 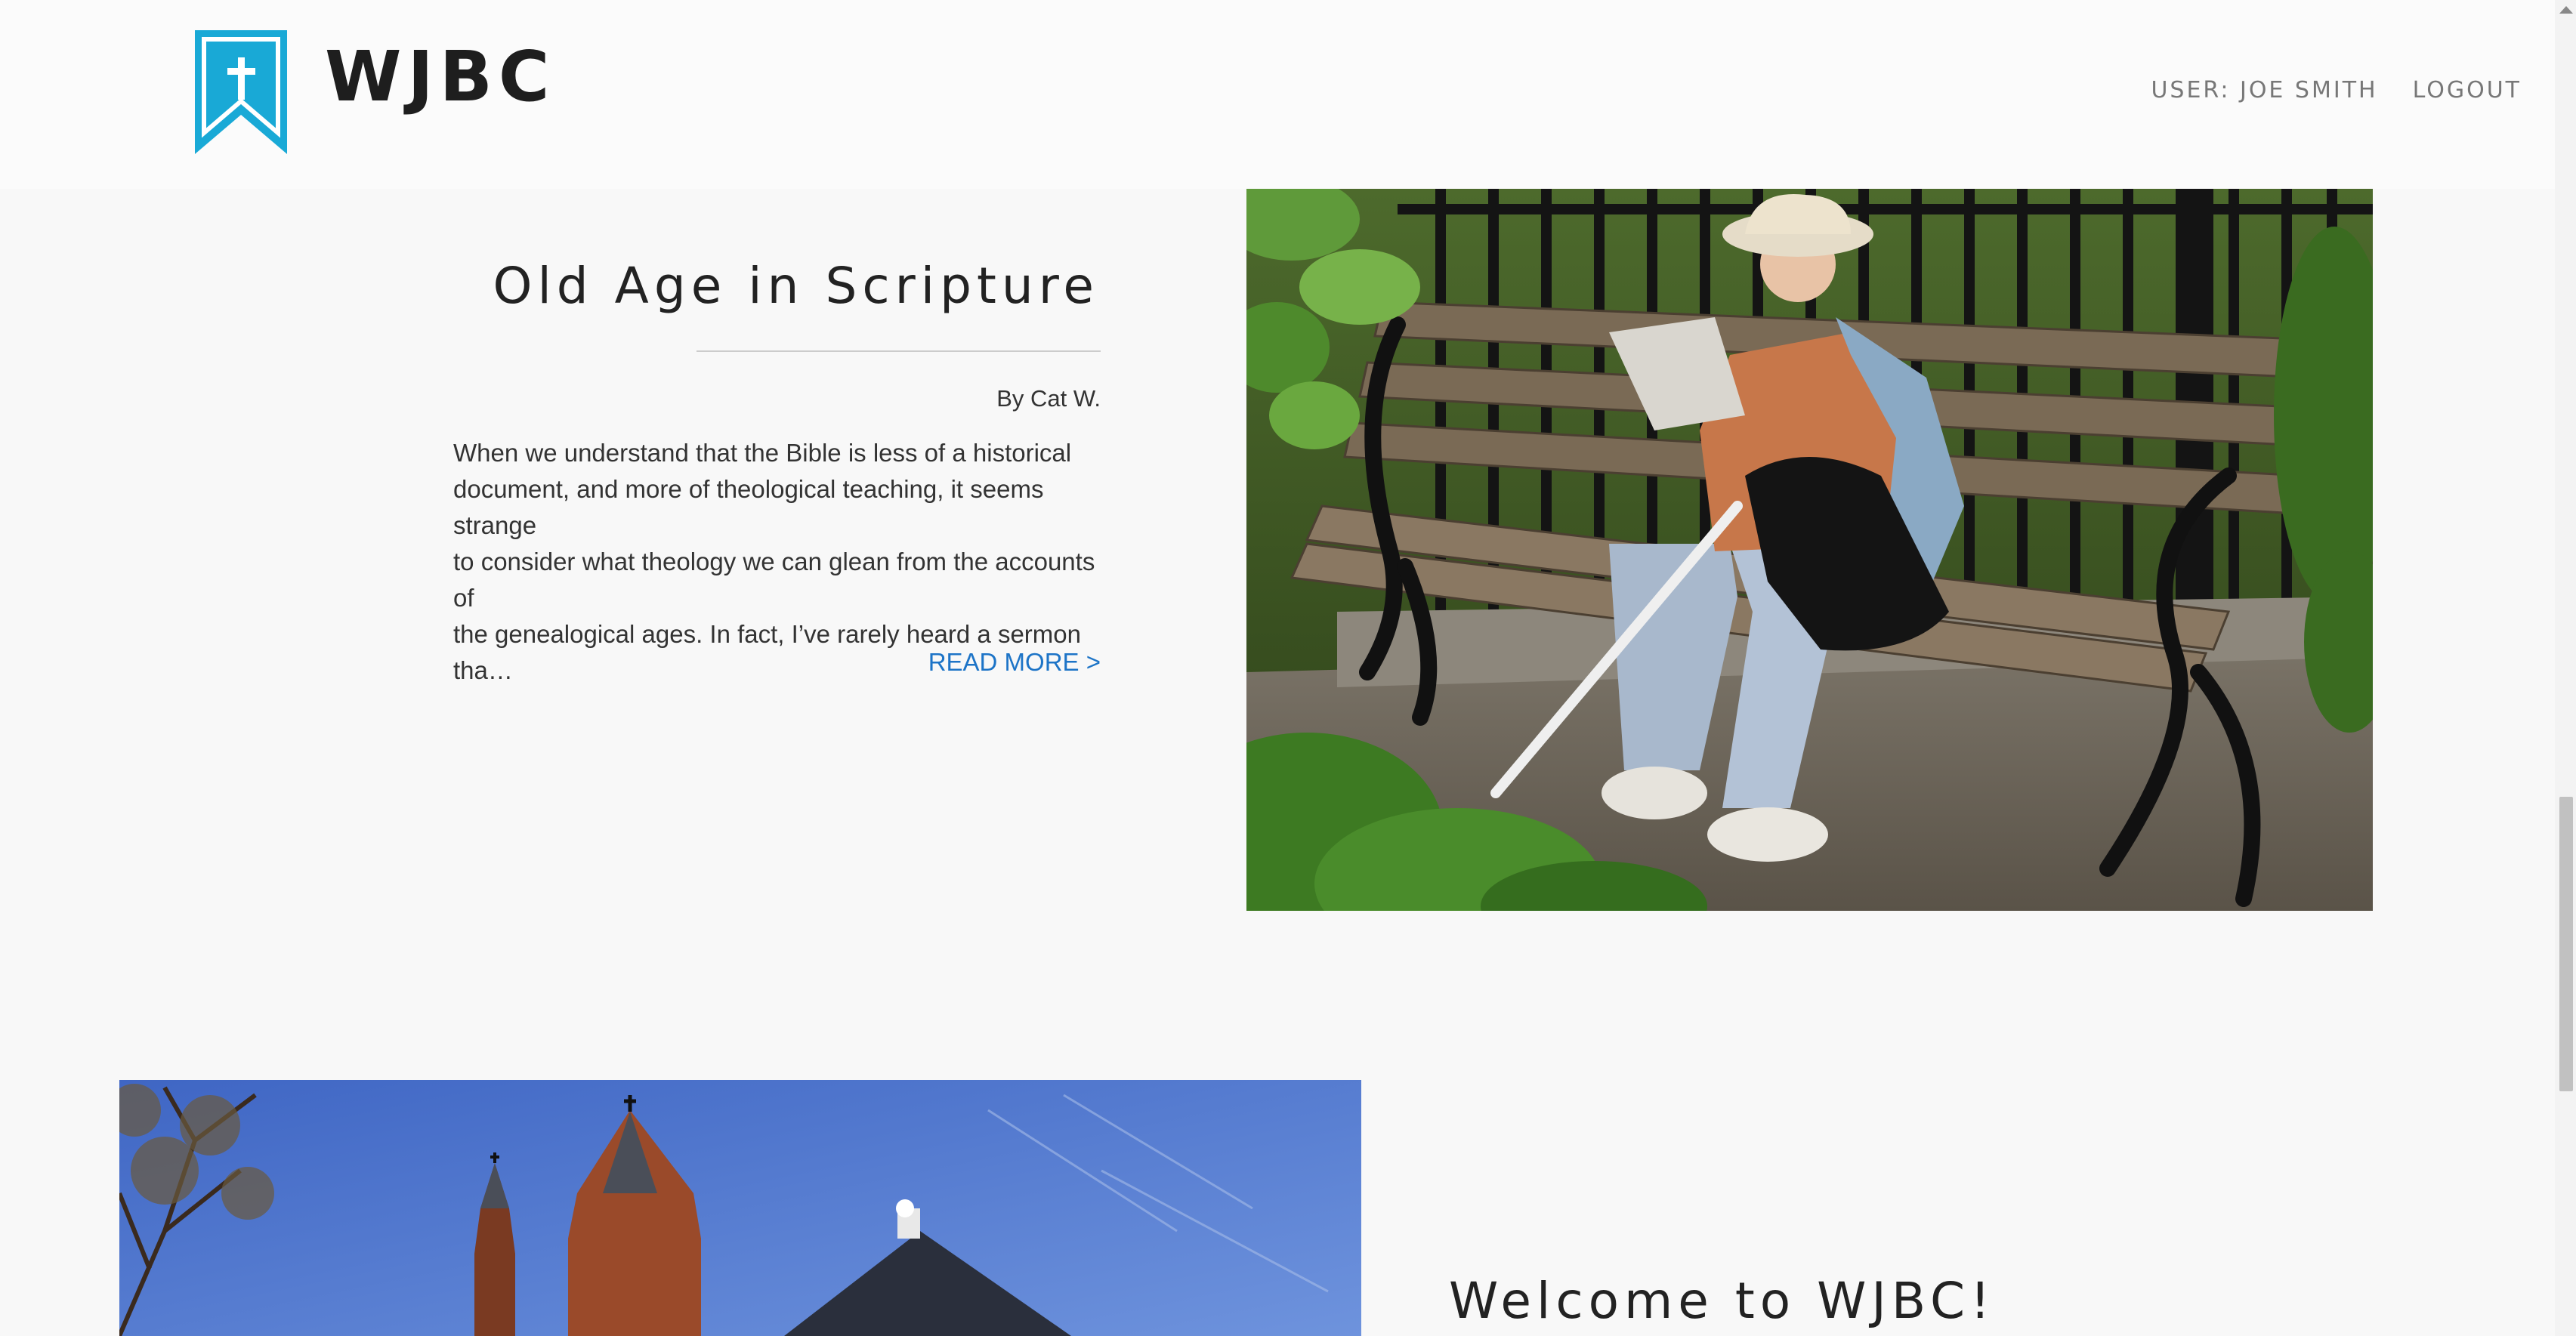 I want to click on church-photo-image, so click(x=740, y=1208).